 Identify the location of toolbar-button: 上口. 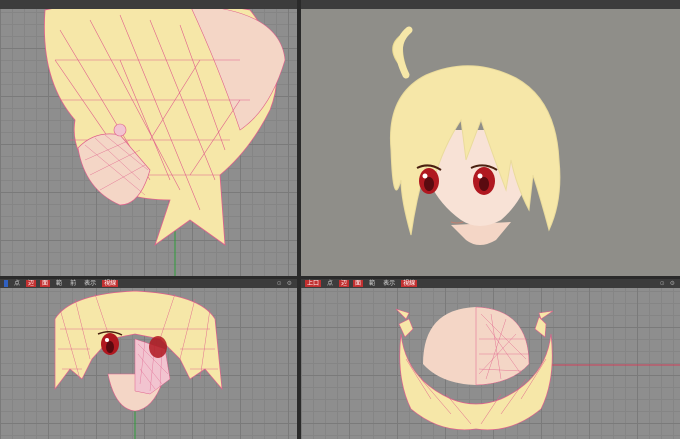
(313, 283).